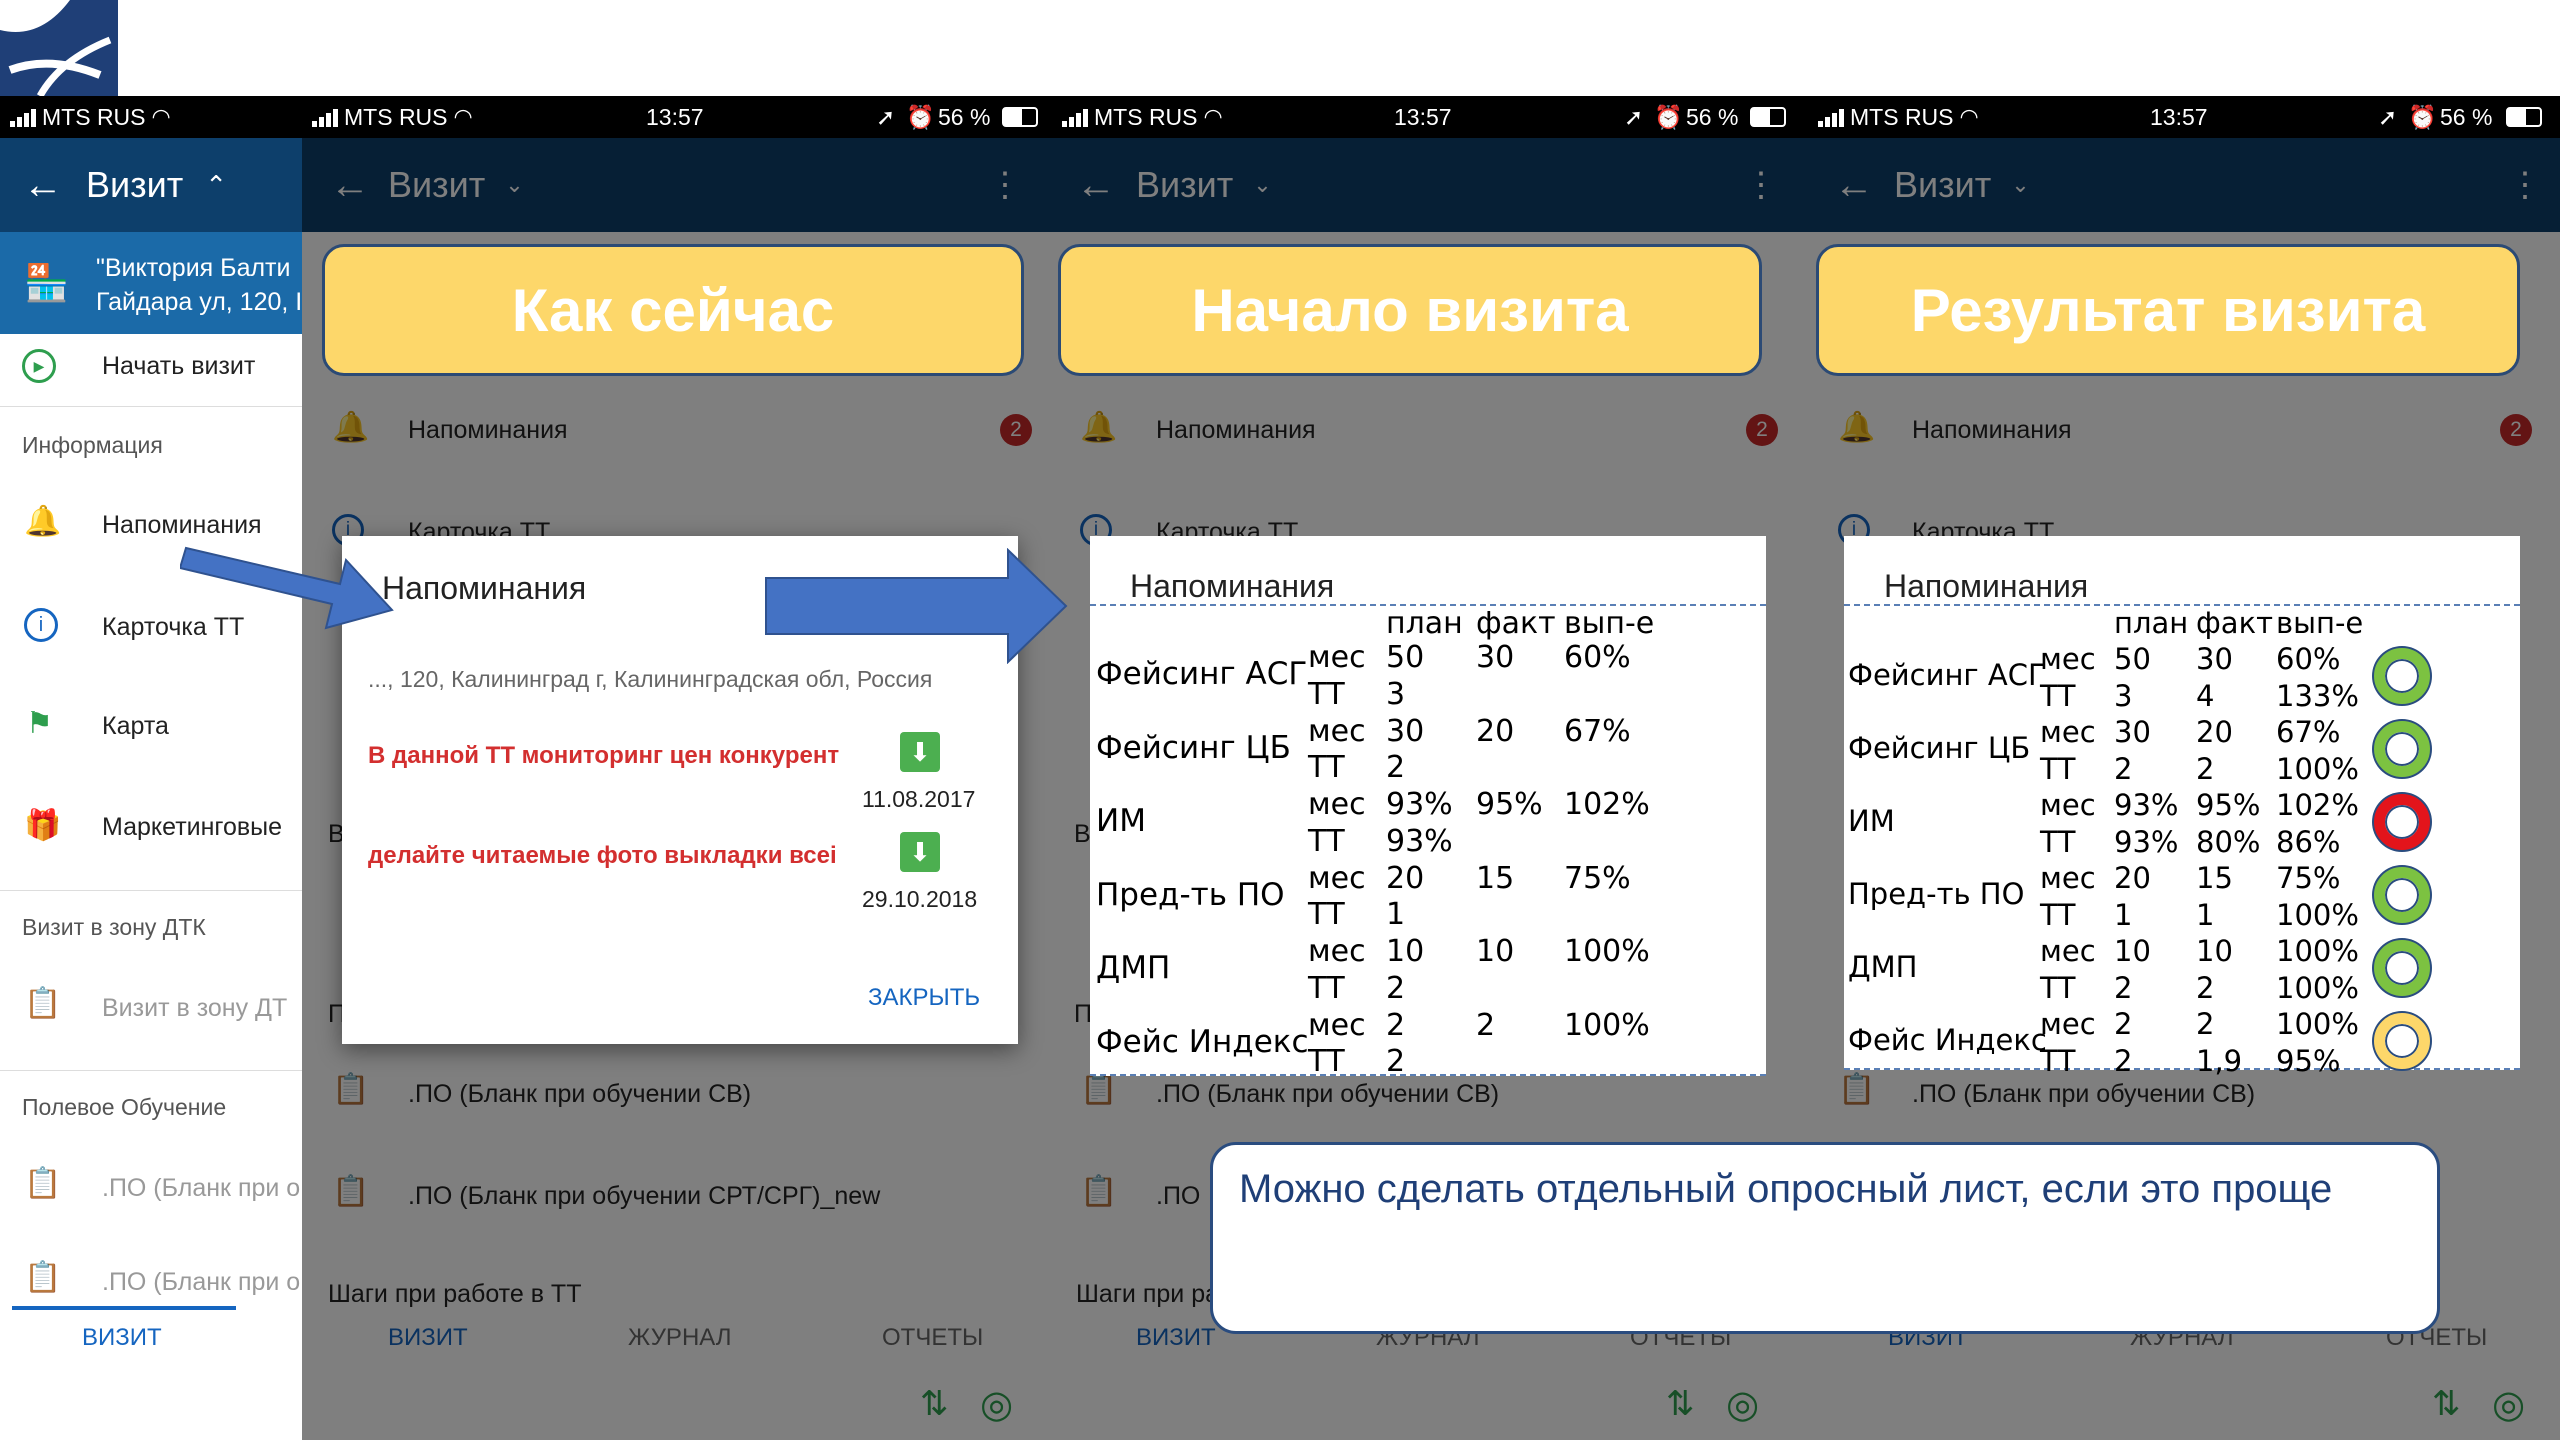  I want to click on status-bar: MTS RUS ◠ 13:57 ➚ ⏰ 56 %, so click(1429, 117).